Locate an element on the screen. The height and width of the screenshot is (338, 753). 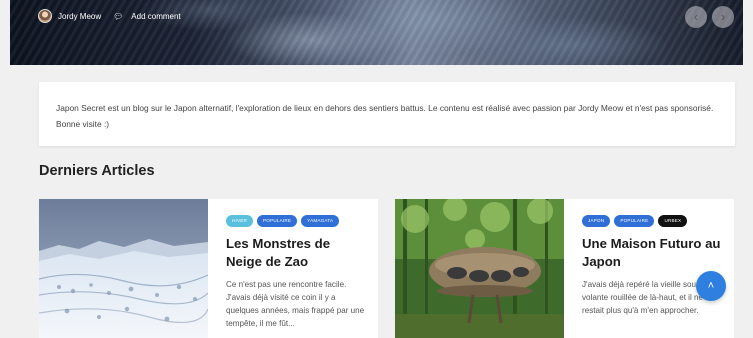
tag-list: HIVER POPULAIRE YAMAGATA is located at coordinates (297, 221).